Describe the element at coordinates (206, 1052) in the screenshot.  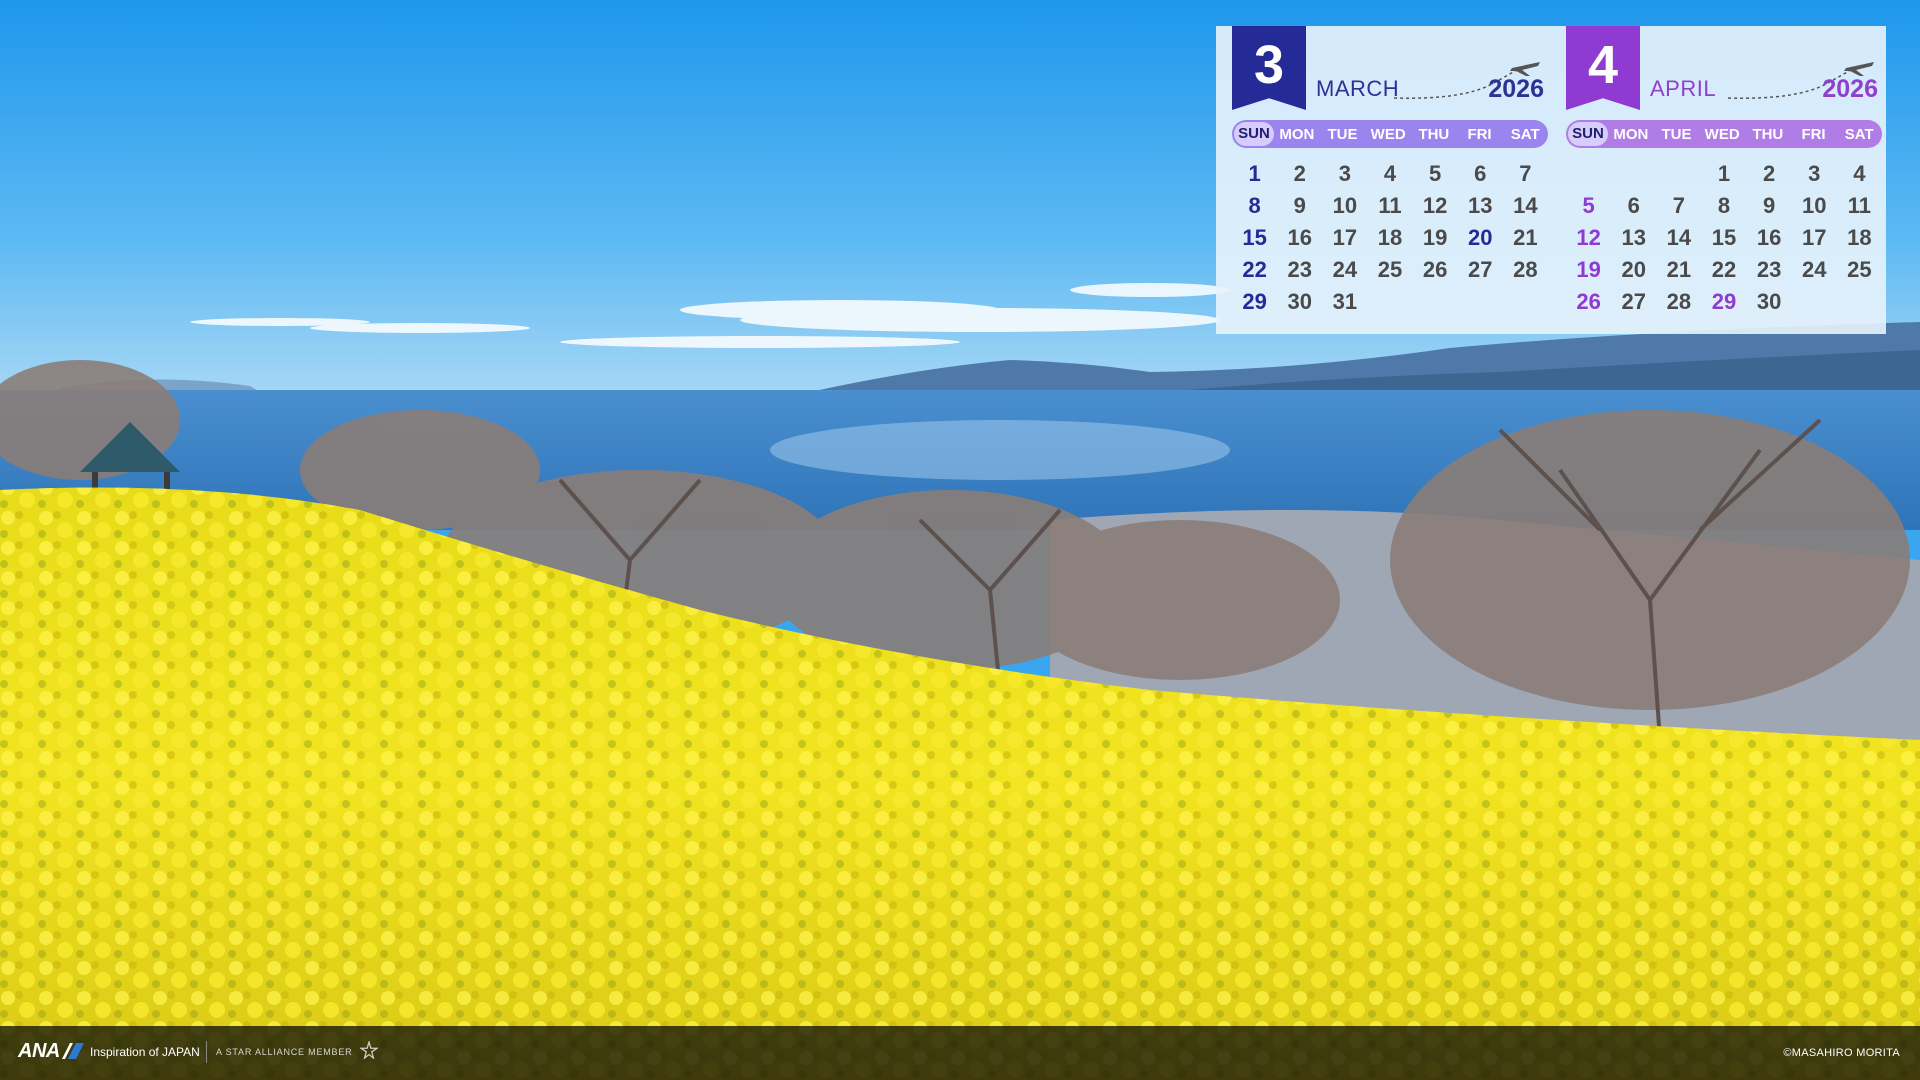
I see `footer-divider` at that location.